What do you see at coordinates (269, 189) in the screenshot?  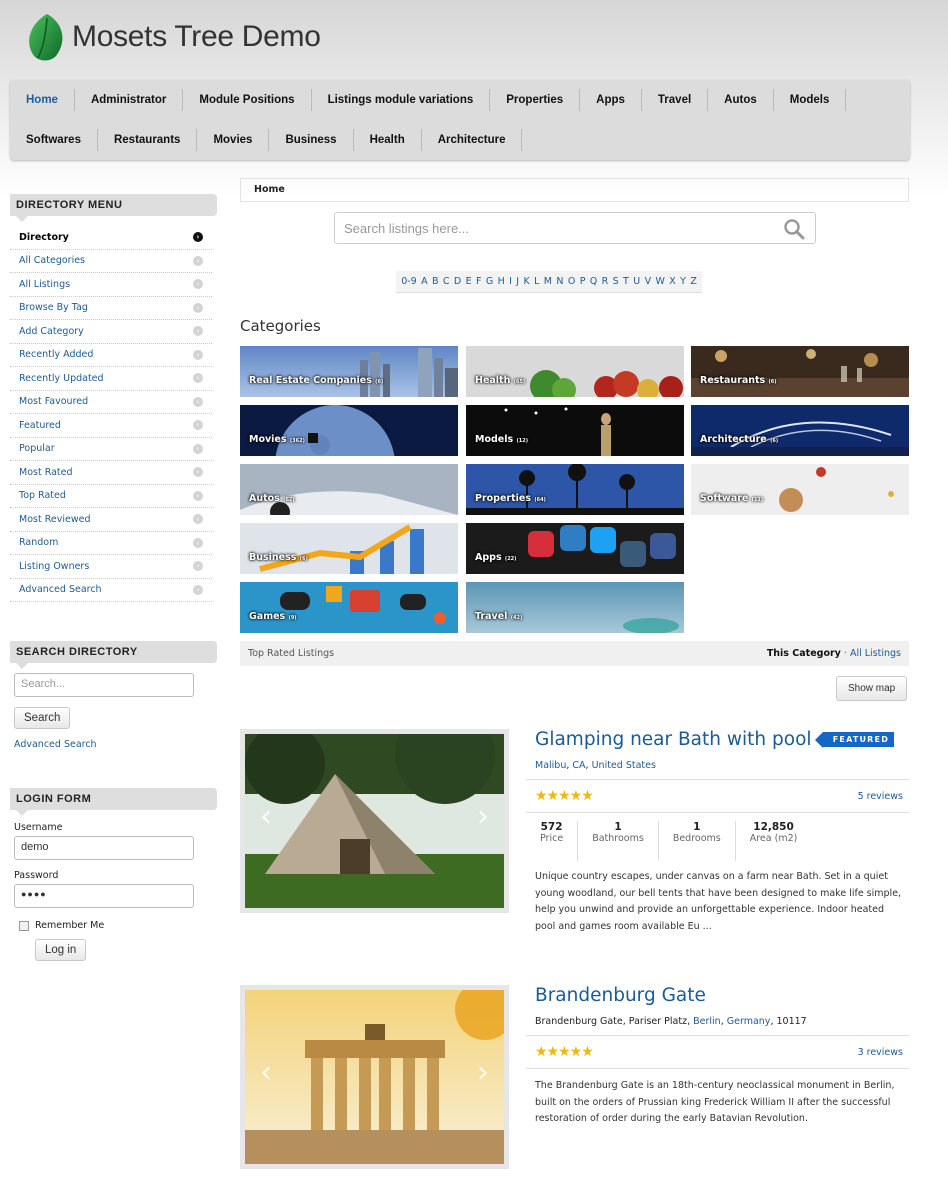 I see `breadcrumb-home: Home` at bounding box center [269, 189].